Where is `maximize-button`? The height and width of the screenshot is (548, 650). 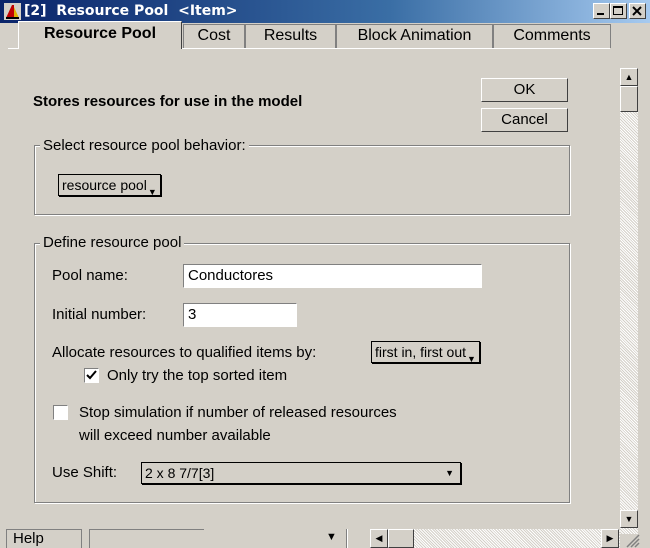 maximize-button is located at coordinates (618, 11).